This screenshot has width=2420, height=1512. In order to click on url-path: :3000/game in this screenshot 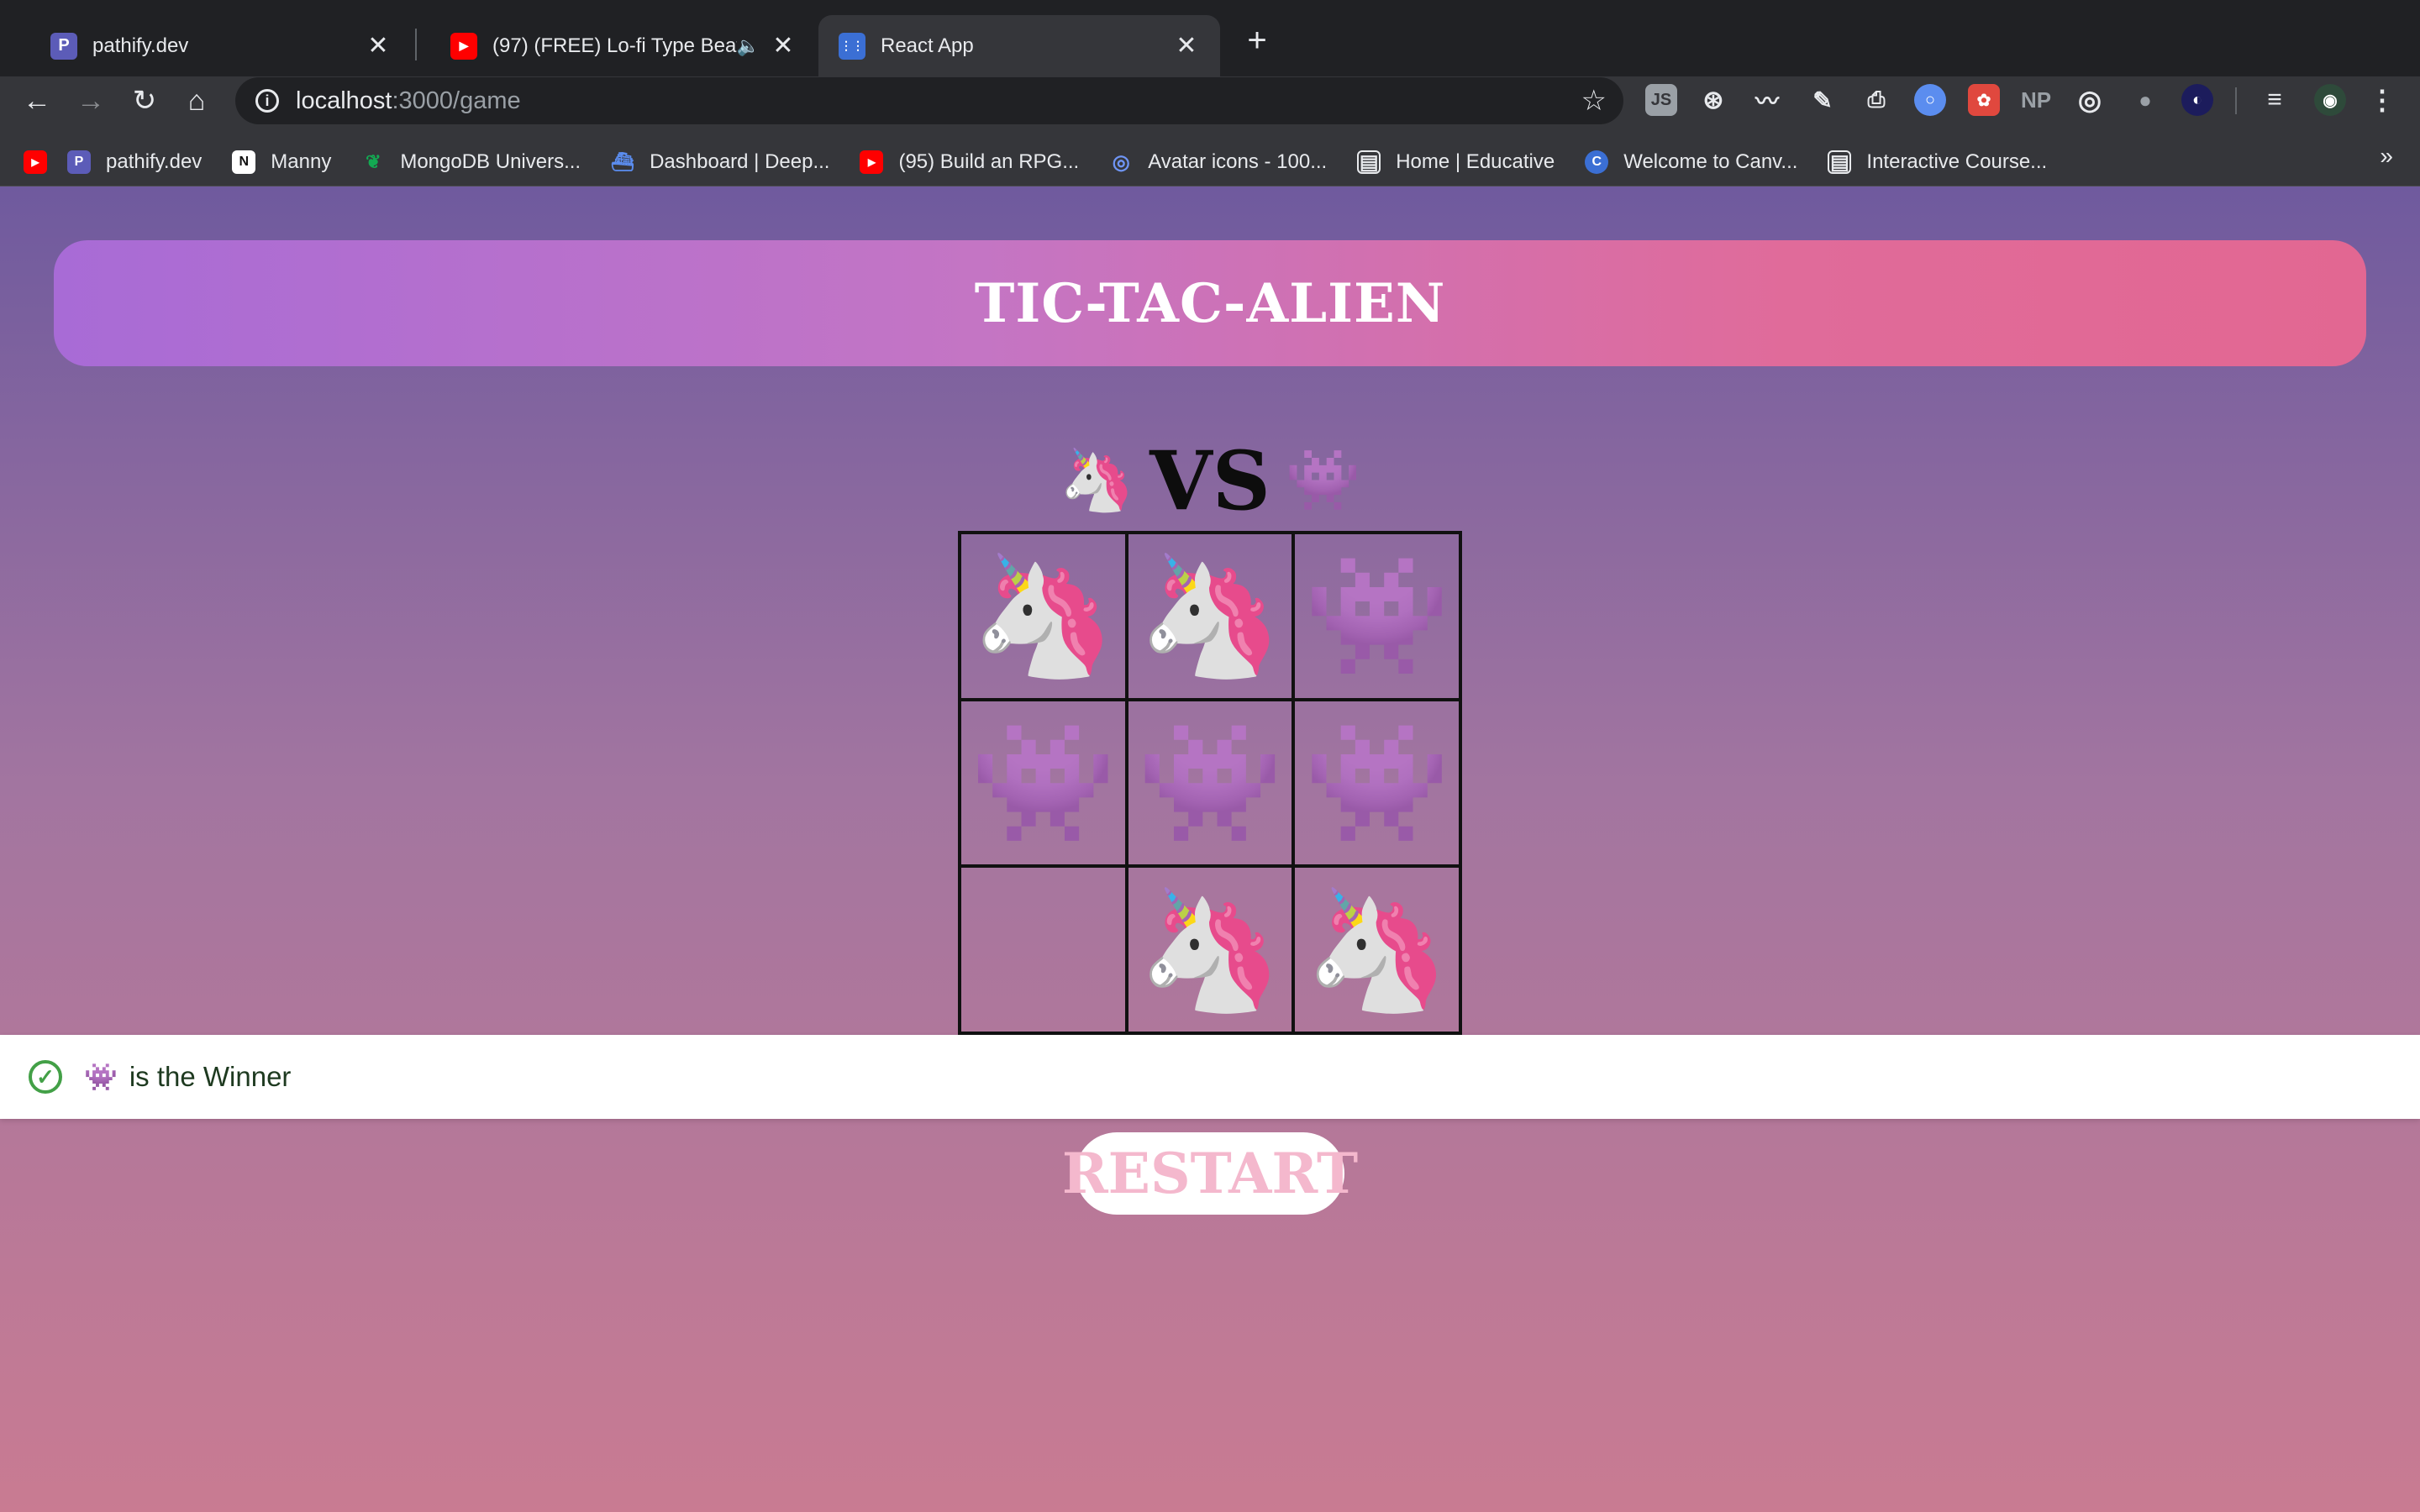, I will do `click(456, 100)`.